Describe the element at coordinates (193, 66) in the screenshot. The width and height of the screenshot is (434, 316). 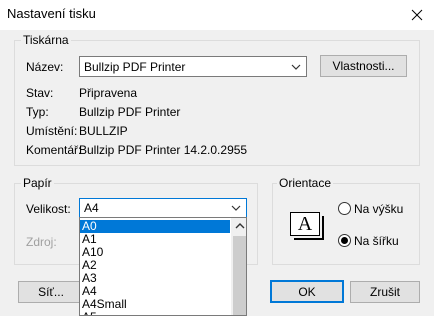
I see `printer-name-select: Bullzip PDF Printer` at that location.